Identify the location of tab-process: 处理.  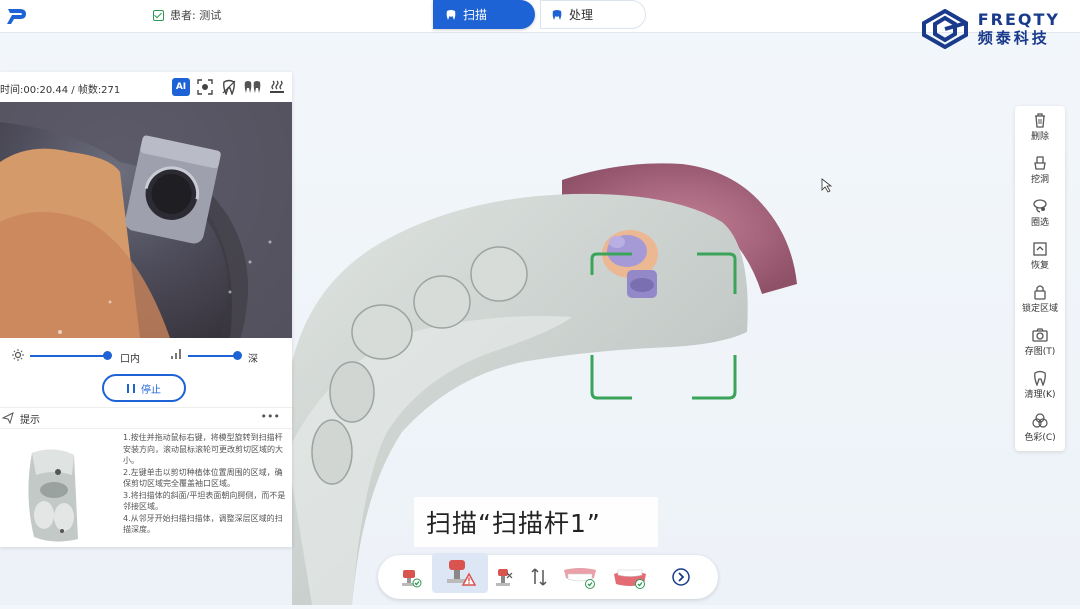
(593, 14).